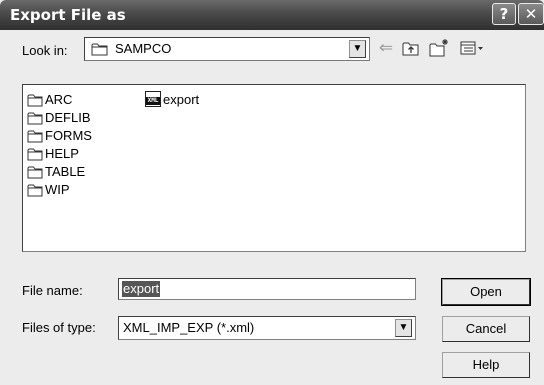  I want to click on files-of-type-value: XML_IMP_EXP (*.xml), so click(189, 327).